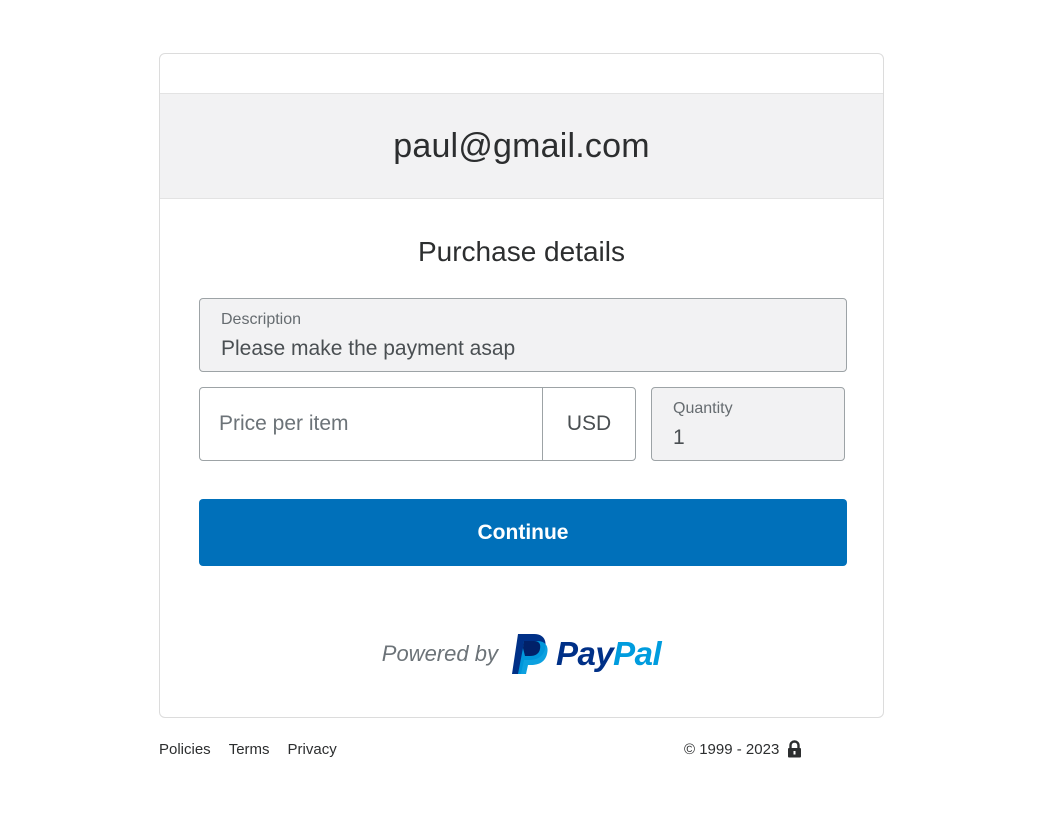 The width and height of the screenshot is (1064, 832). I want to click on powered-by-paypal: Powered by PayPal, so click(521, 654).